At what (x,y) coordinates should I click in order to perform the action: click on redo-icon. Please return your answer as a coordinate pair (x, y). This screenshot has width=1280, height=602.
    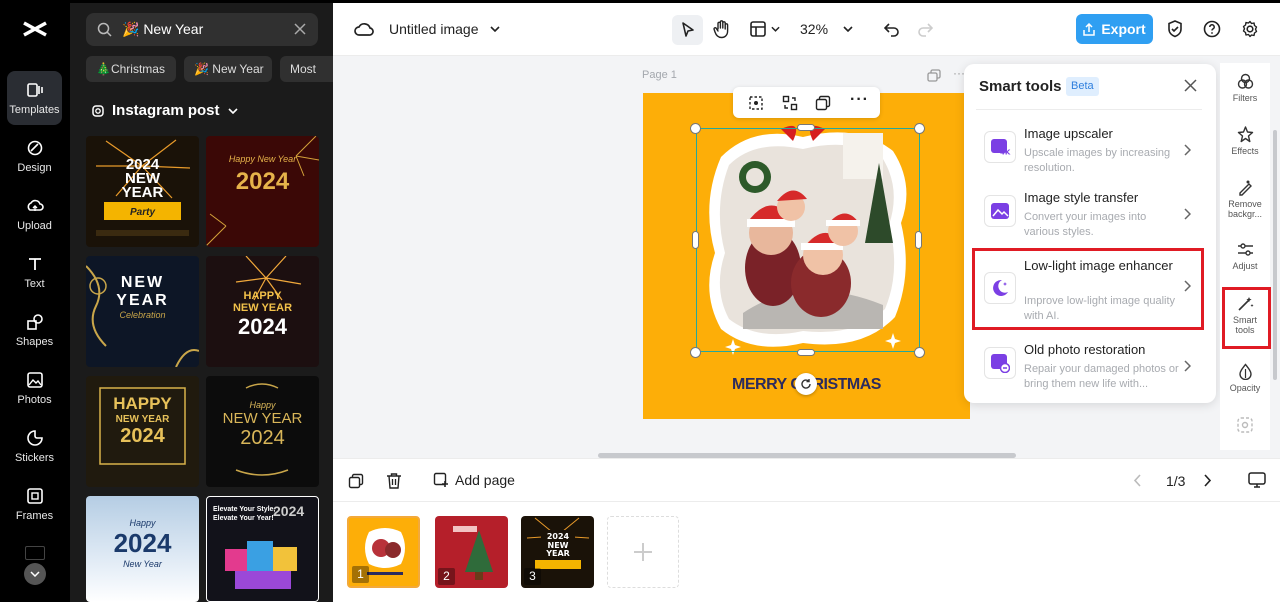
    Looking at the image, I should click on (925, 29).